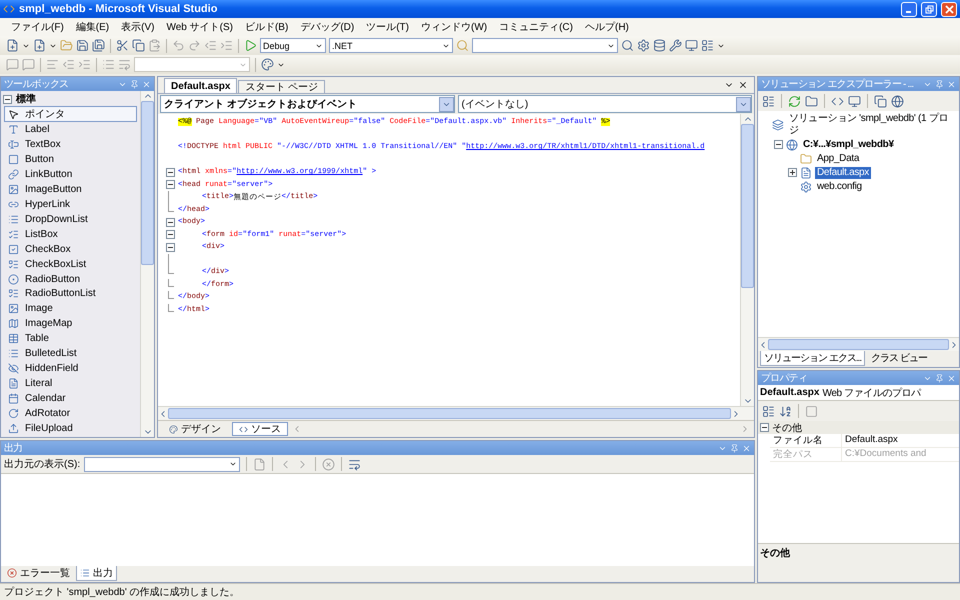  I want to click on menu-item: ヘルプ(H), so click(607, 27).